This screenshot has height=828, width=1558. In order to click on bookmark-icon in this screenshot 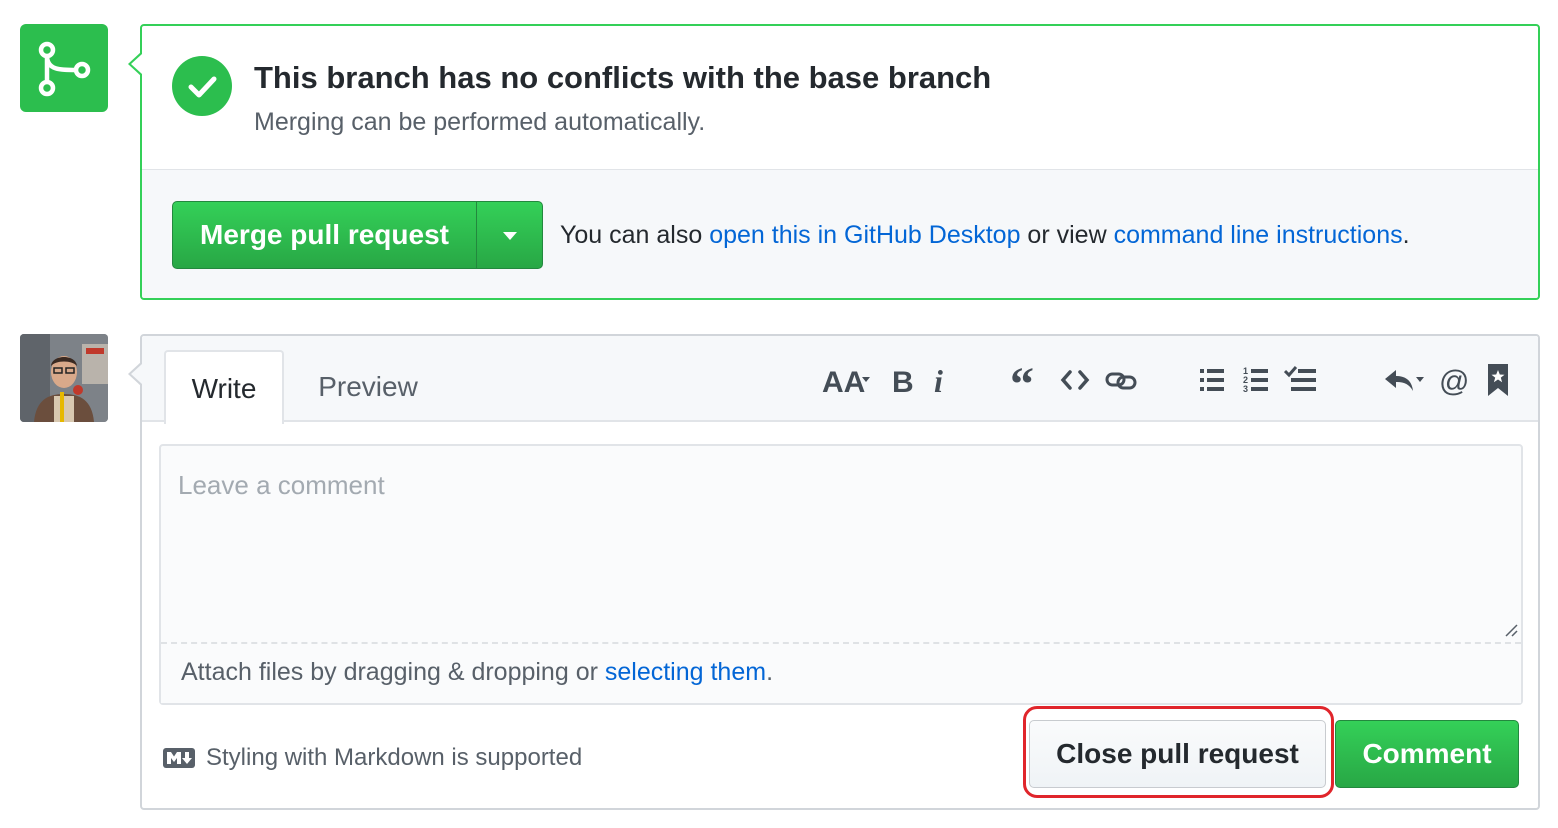, I will do `click(1498, 380)`.